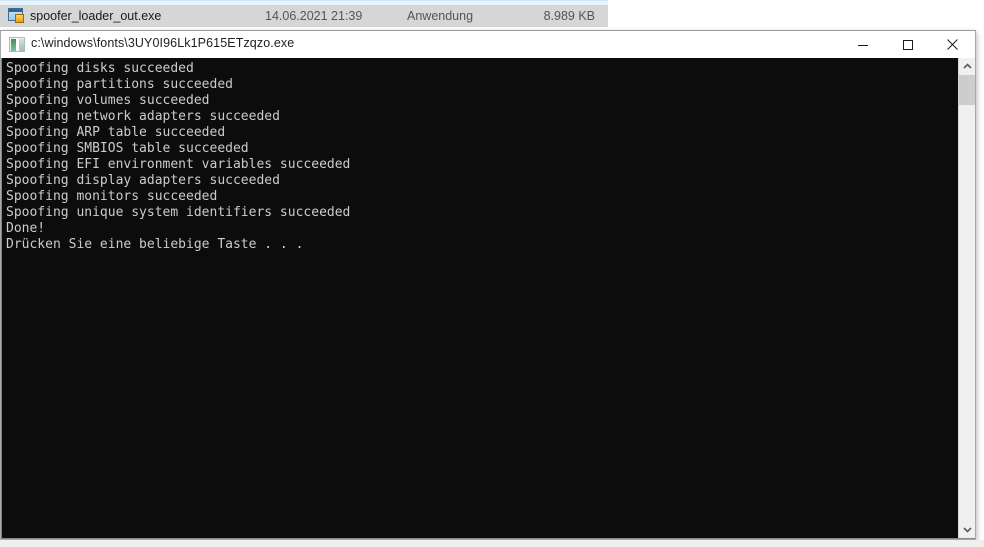 This screenshot has width=984, height=547. I want to click on close-icon, so click(952, 44).